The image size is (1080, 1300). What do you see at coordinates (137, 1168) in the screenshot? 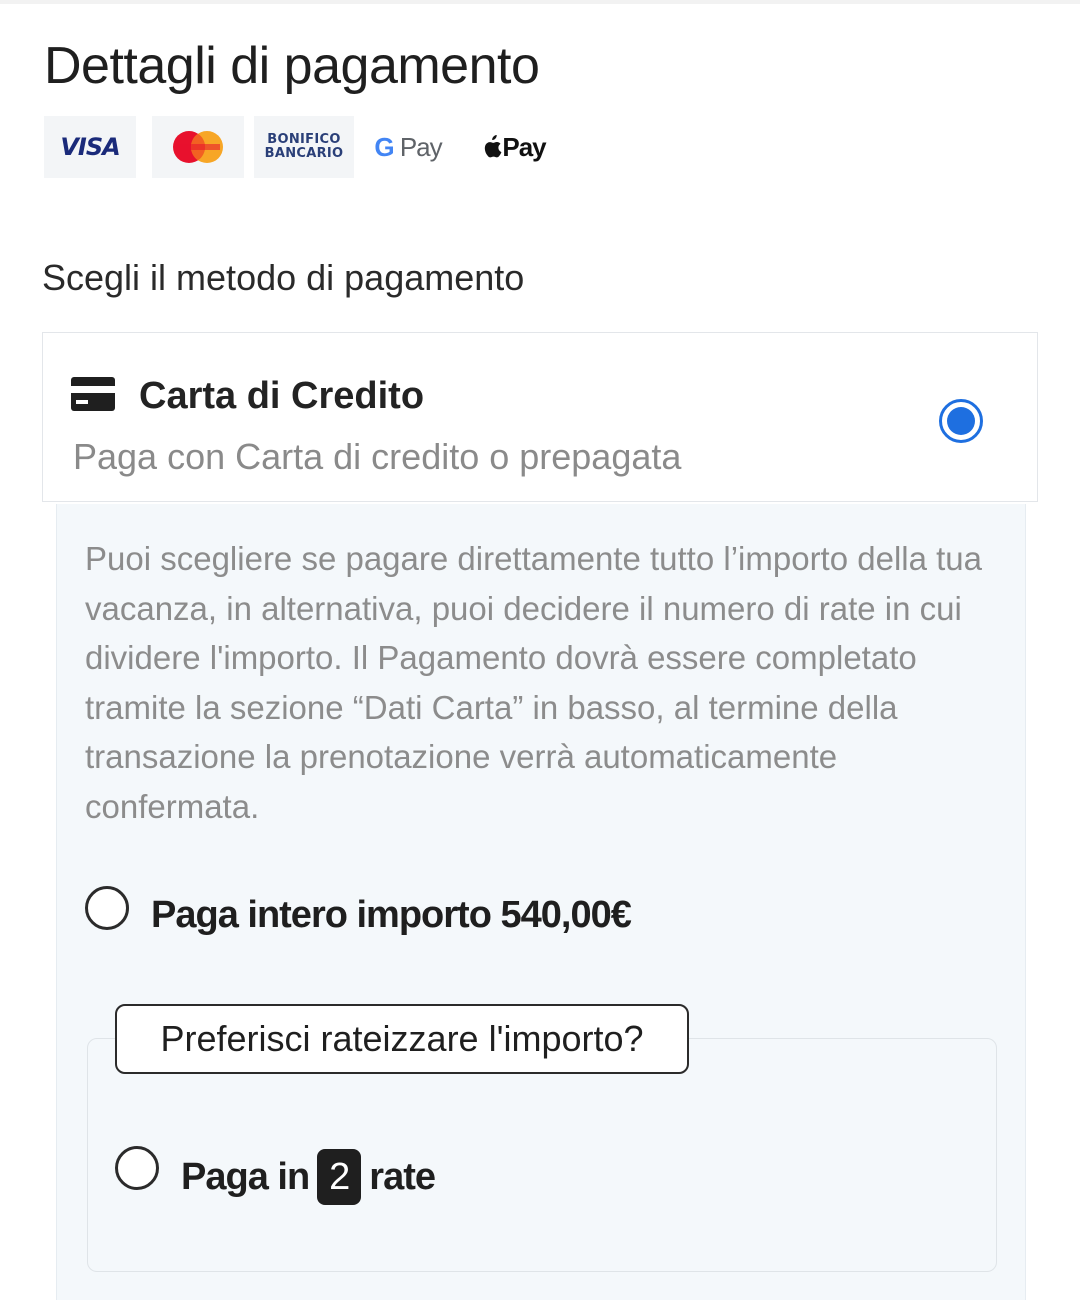
I see `installment-radio` at bounding box center [137, 1168].